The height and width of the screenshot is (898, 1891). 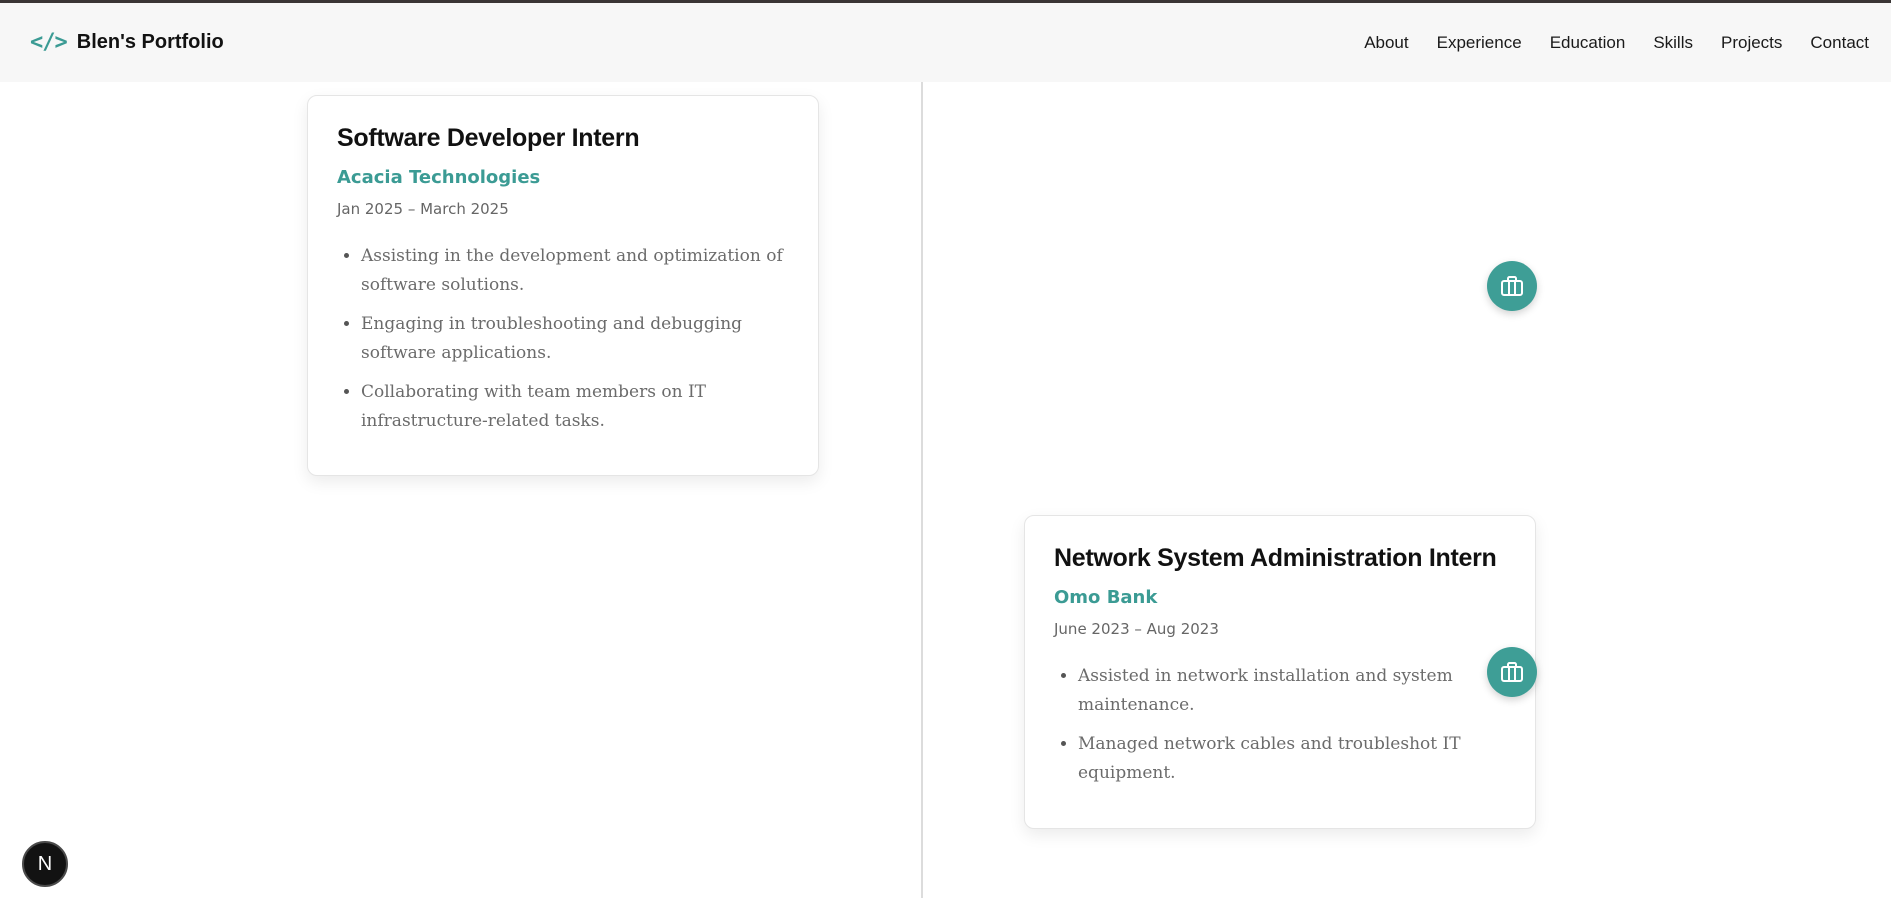 I want to click on experience-dates: Jan 2025 – March 2025, so click(x=423, y=209).